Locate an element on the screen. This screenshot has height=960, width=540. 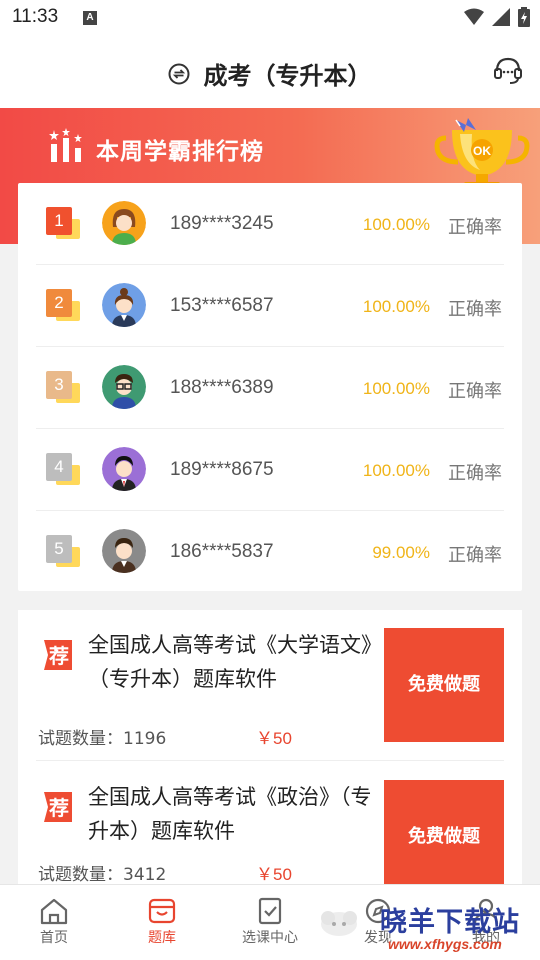
boy-glasses-avatar-icon is located at coordinates (124, 387).